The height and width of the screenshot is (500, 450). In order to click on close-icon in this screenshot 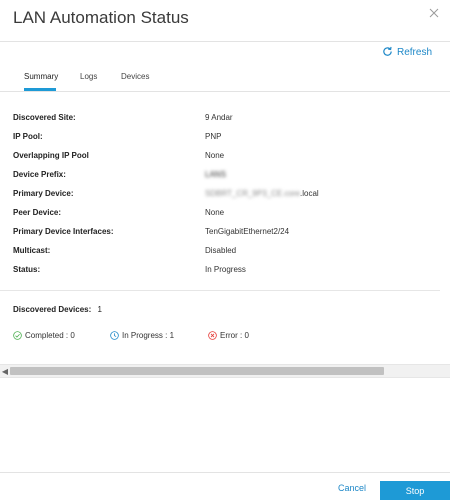, I will do `click(434, 13)`.